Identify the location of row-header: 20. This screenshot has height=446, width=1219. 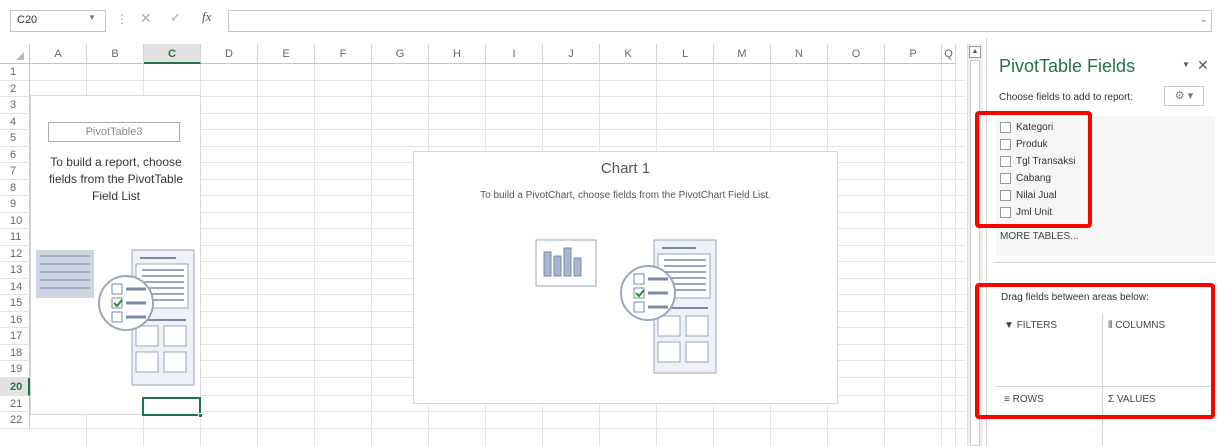
(15, 386).